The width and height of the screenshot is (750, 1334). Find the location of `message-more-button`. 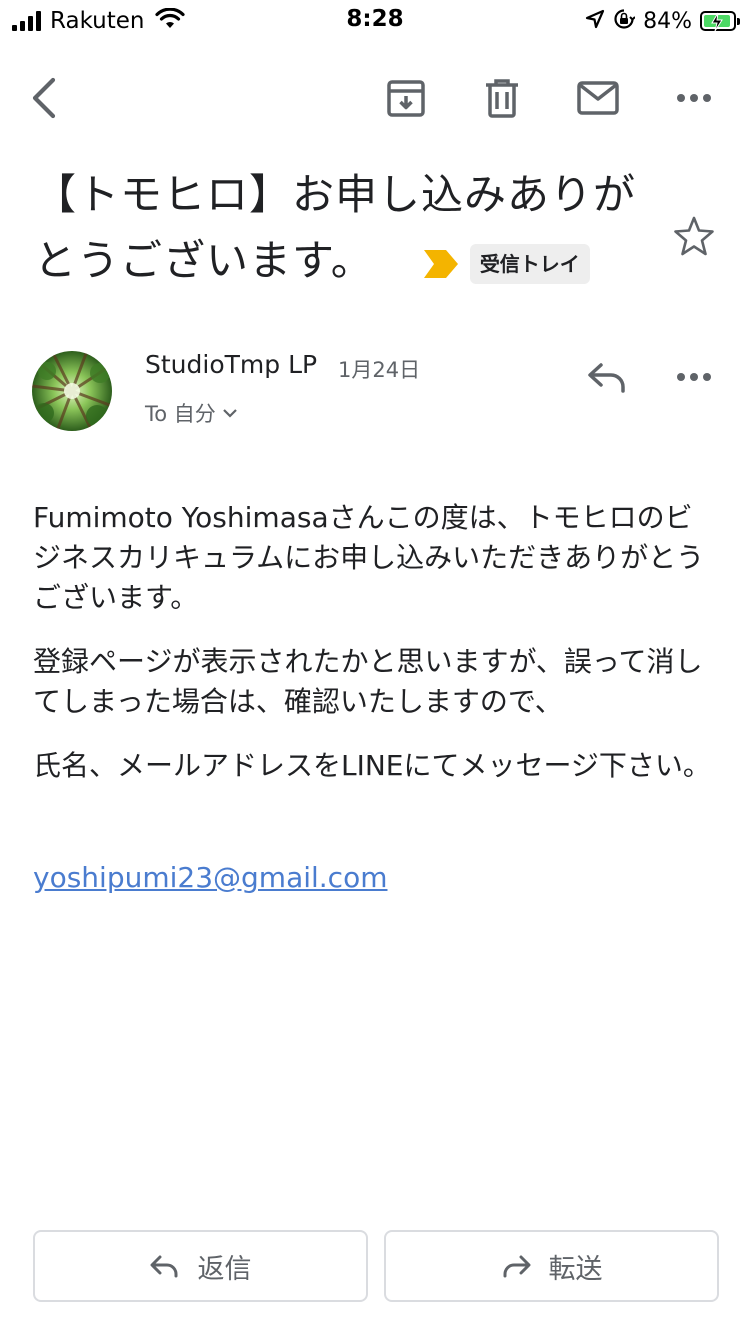

message-more-button is located at coordinates (694, 377).